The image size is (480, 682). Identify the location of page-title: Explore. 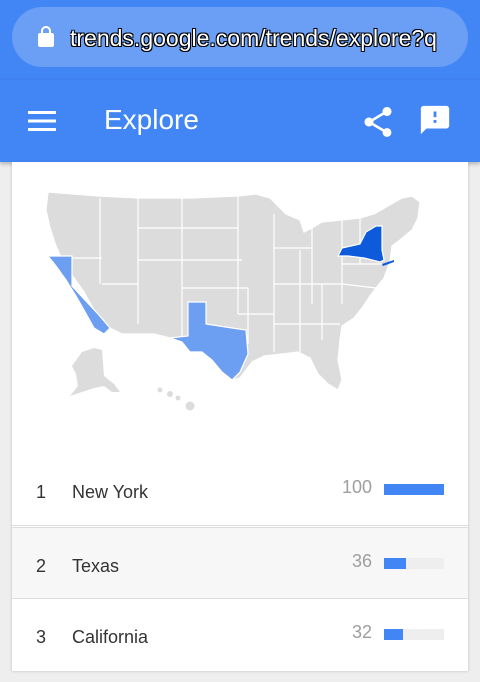
(151, 119).